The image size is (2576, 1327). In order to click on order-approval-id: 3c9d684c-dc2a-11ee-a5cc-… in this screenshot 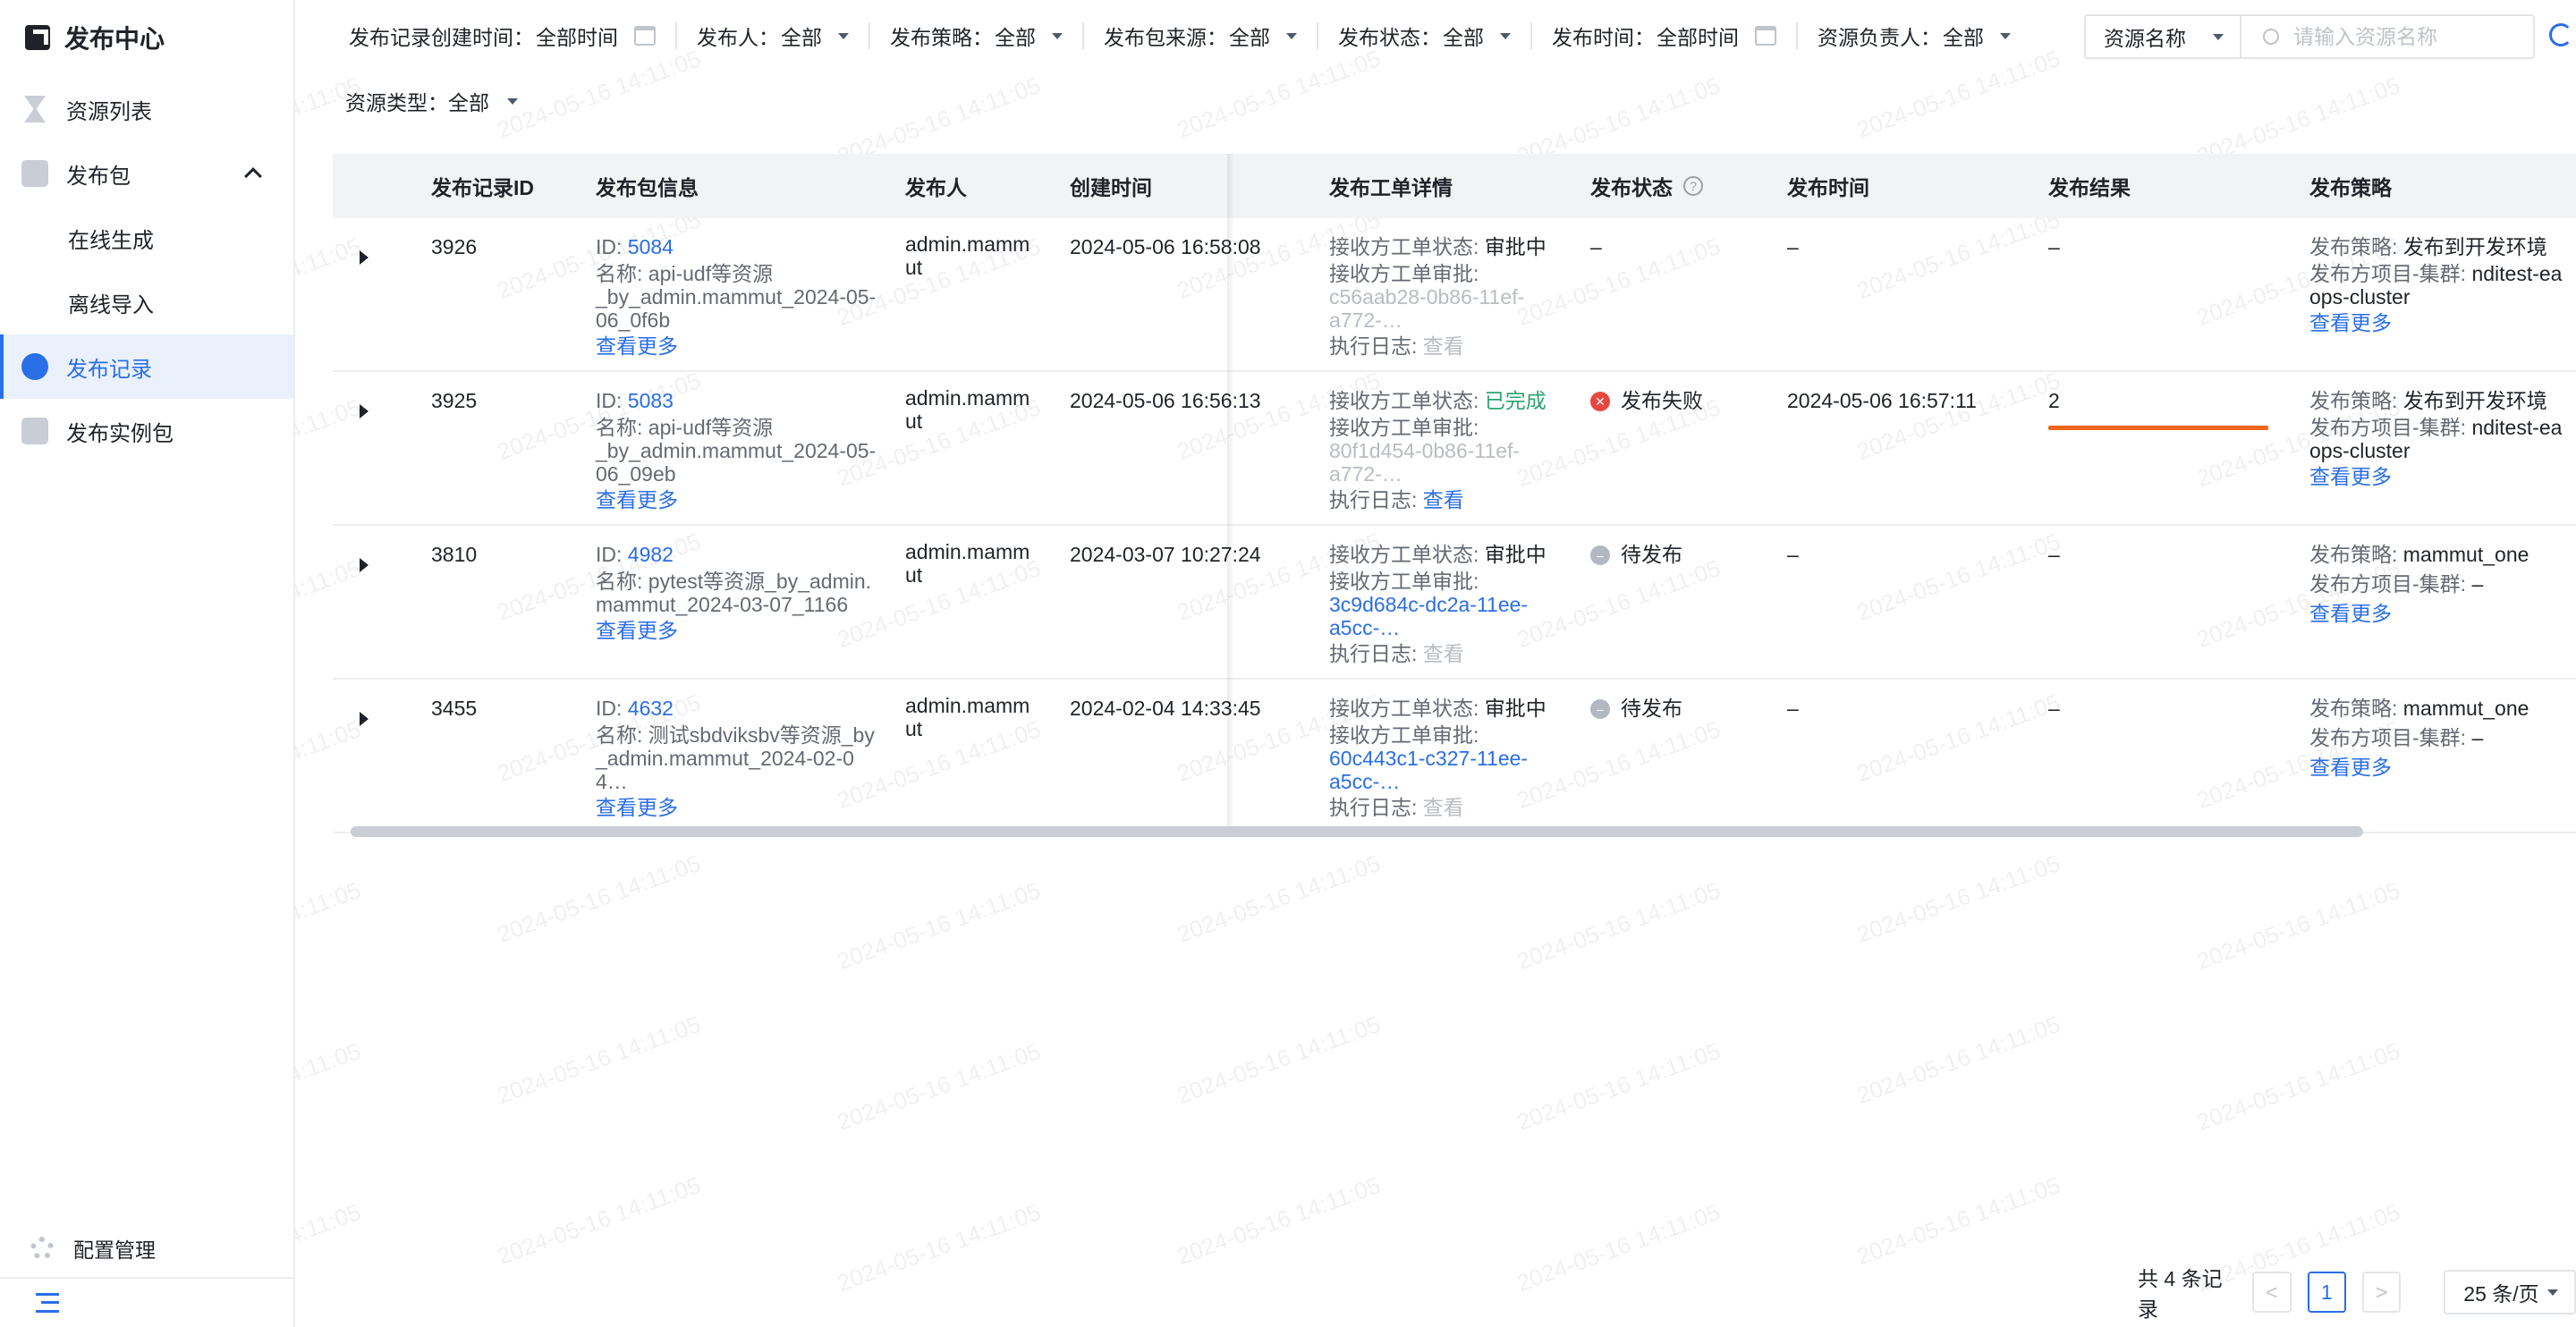, I will do `click(1428, 616)`.